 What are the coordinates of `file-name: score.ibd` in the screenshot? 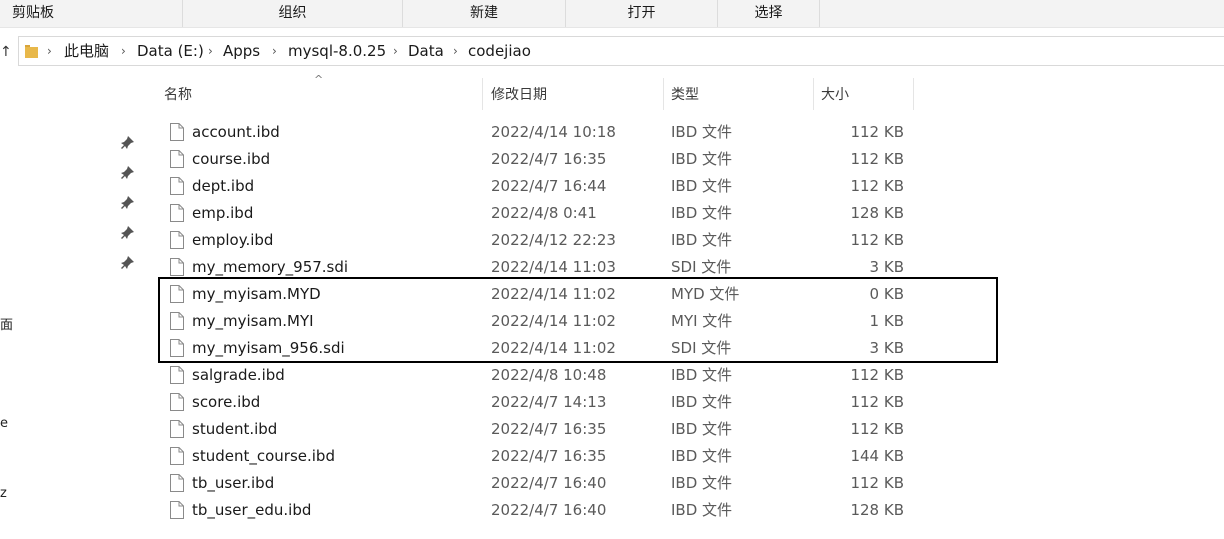 It's located at (226, 402).